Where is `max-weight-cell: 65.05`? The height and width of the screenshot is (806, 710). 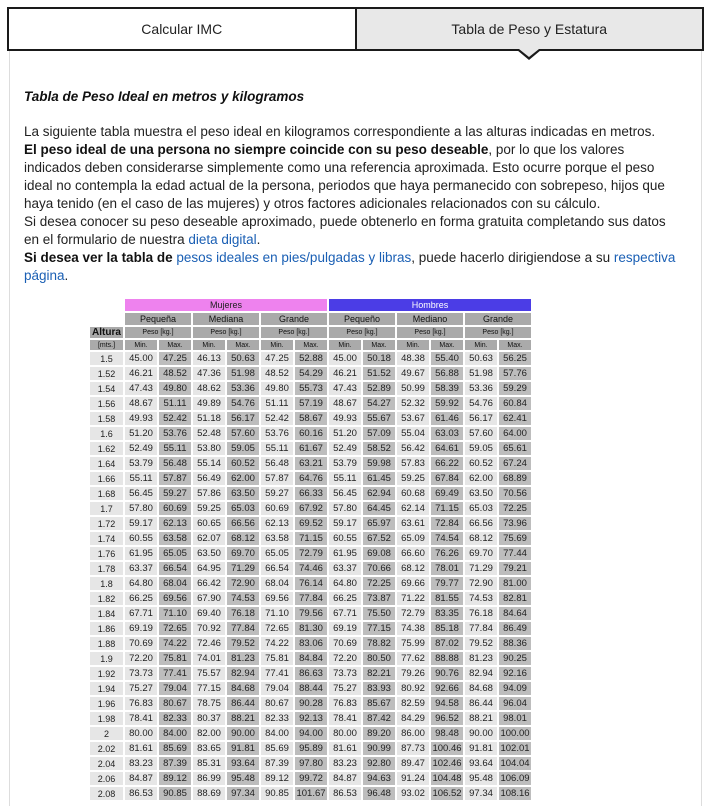
max-weight-cell: 65.05 is located at coordinates (175, 553).